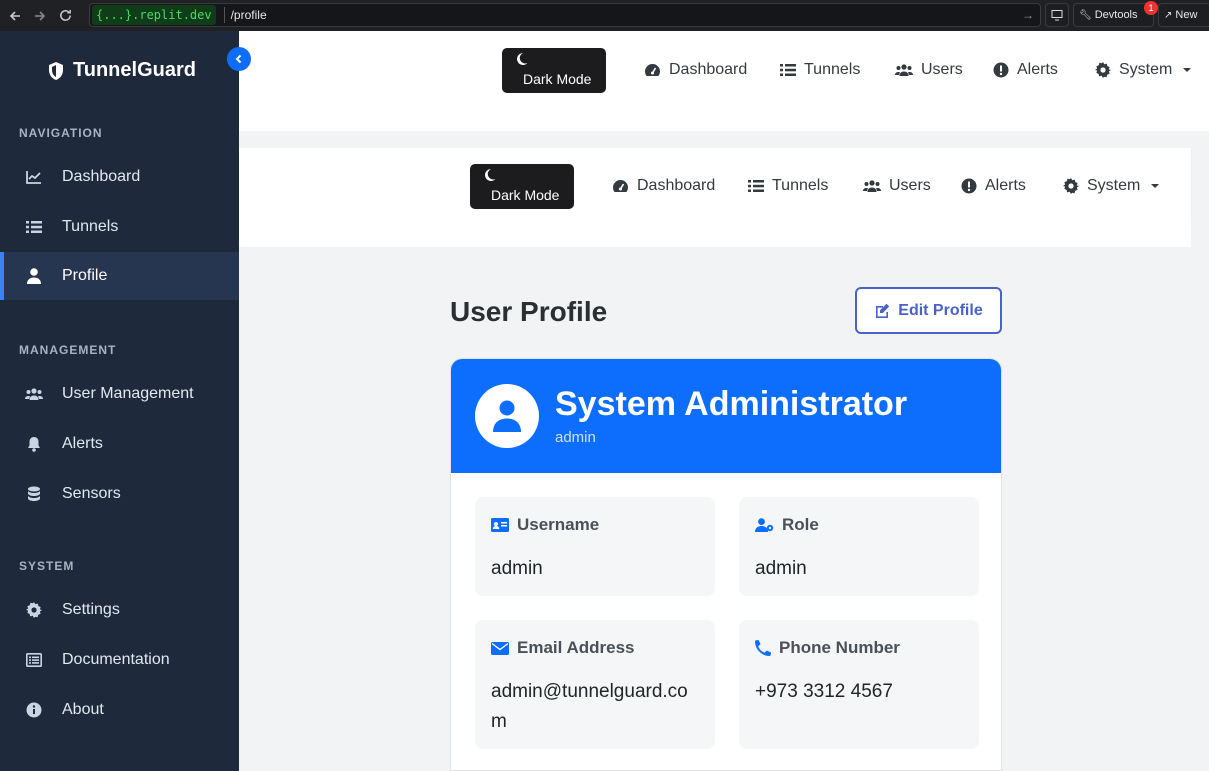  Describe the element at coordinates (529, 311) in the screenshot. I see `page-title: User Profile` at that location.